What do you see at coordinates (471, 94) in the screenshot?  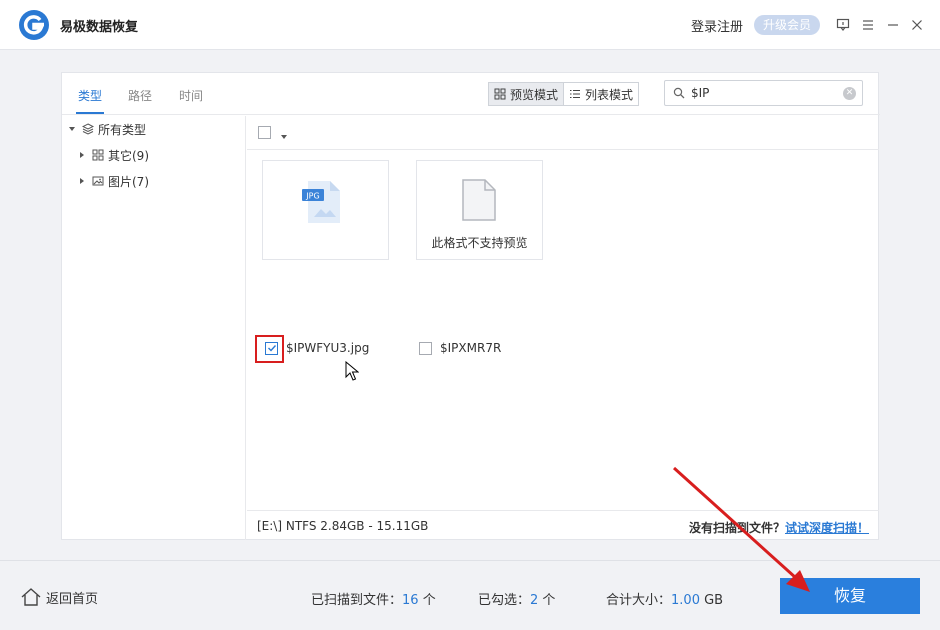 I see `filter-tabs: 类型 路径 时间 预览模式 列表模式 ✕` at bounding box center [471, 94].